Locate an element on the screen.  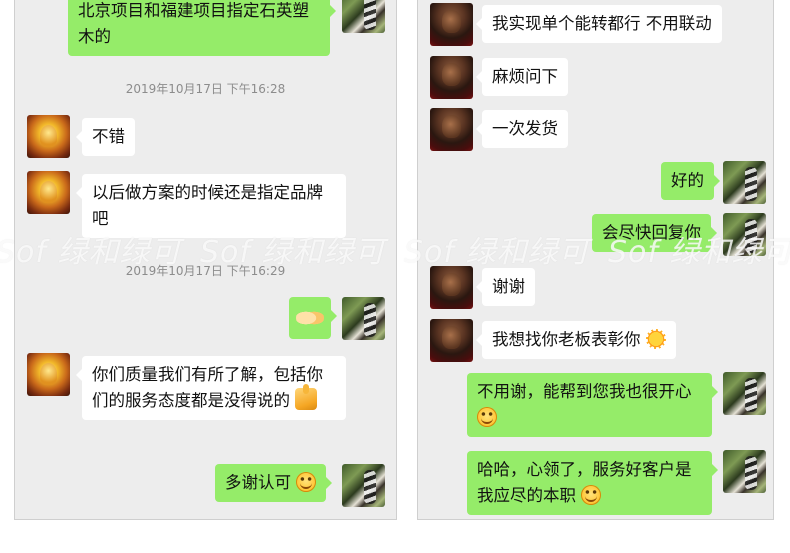
message-text: 我实现单个能转都行 不用联动 is located at coordinates (602, 23).